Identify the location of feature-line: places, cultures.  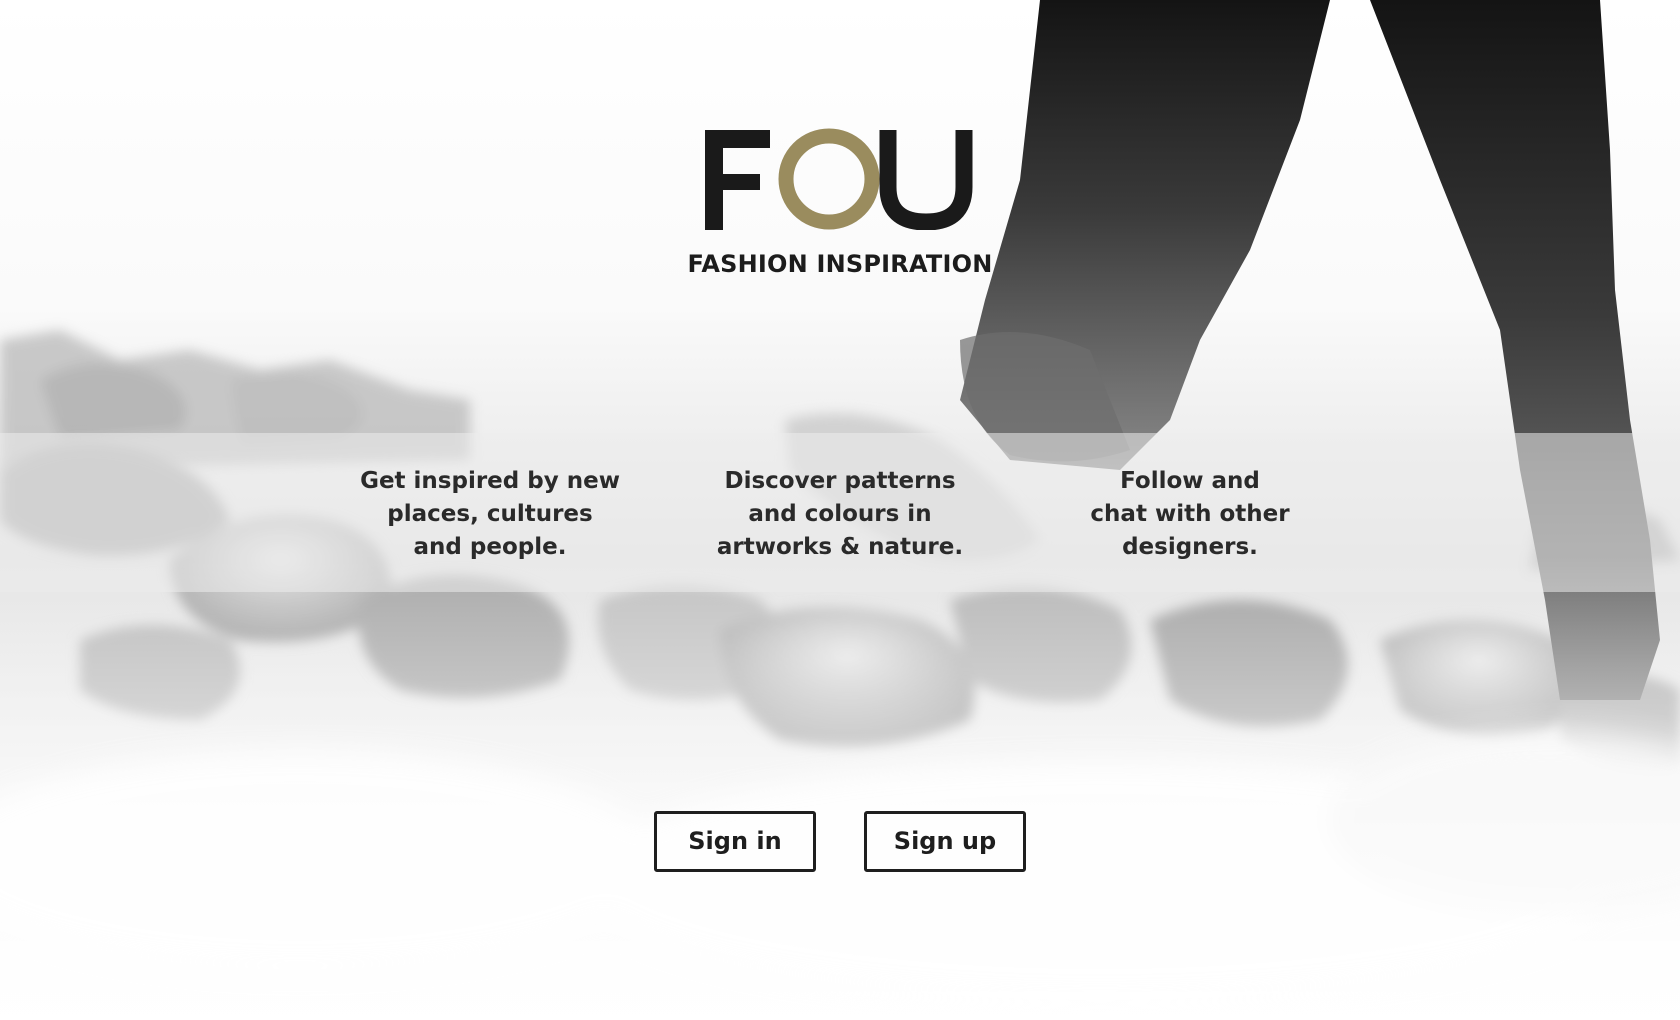
(490, 514).